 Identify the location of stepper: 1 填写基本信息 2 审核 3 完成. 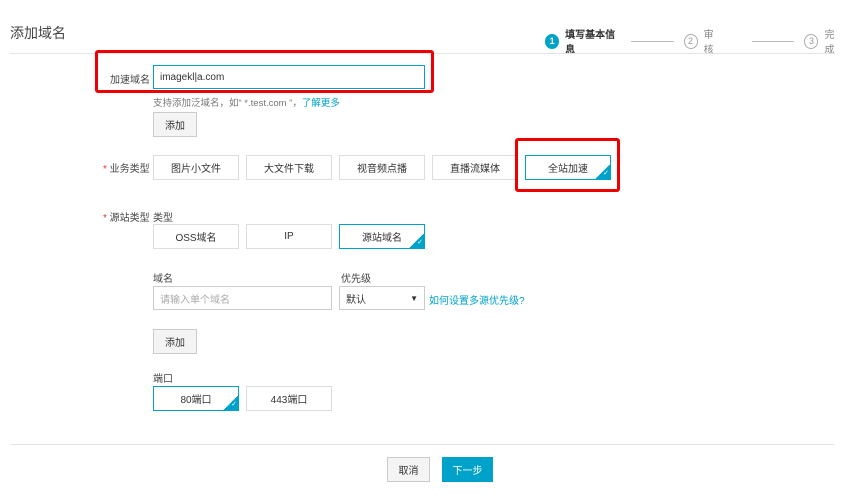
(694, 41).